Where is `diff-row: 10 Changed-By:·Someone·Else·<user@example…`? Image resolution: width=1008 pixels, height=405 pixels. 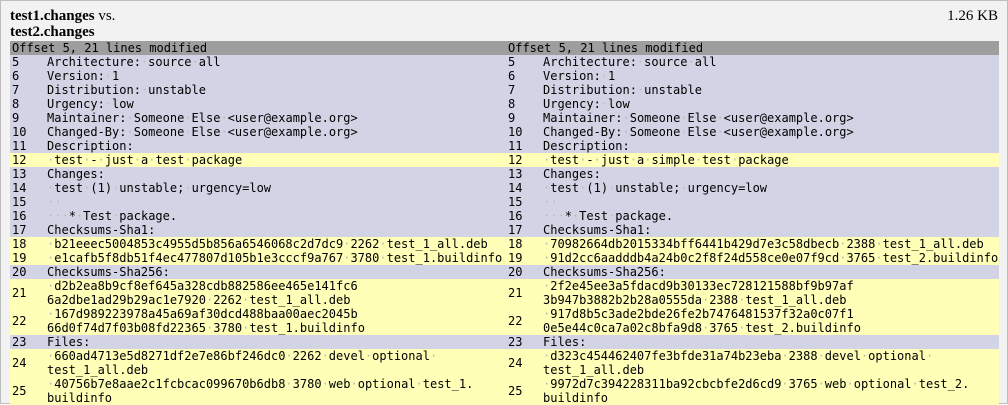
diff-row: 10 Changed-By:·Someone·Else·<user@example… is located at coordinates (752, 132).